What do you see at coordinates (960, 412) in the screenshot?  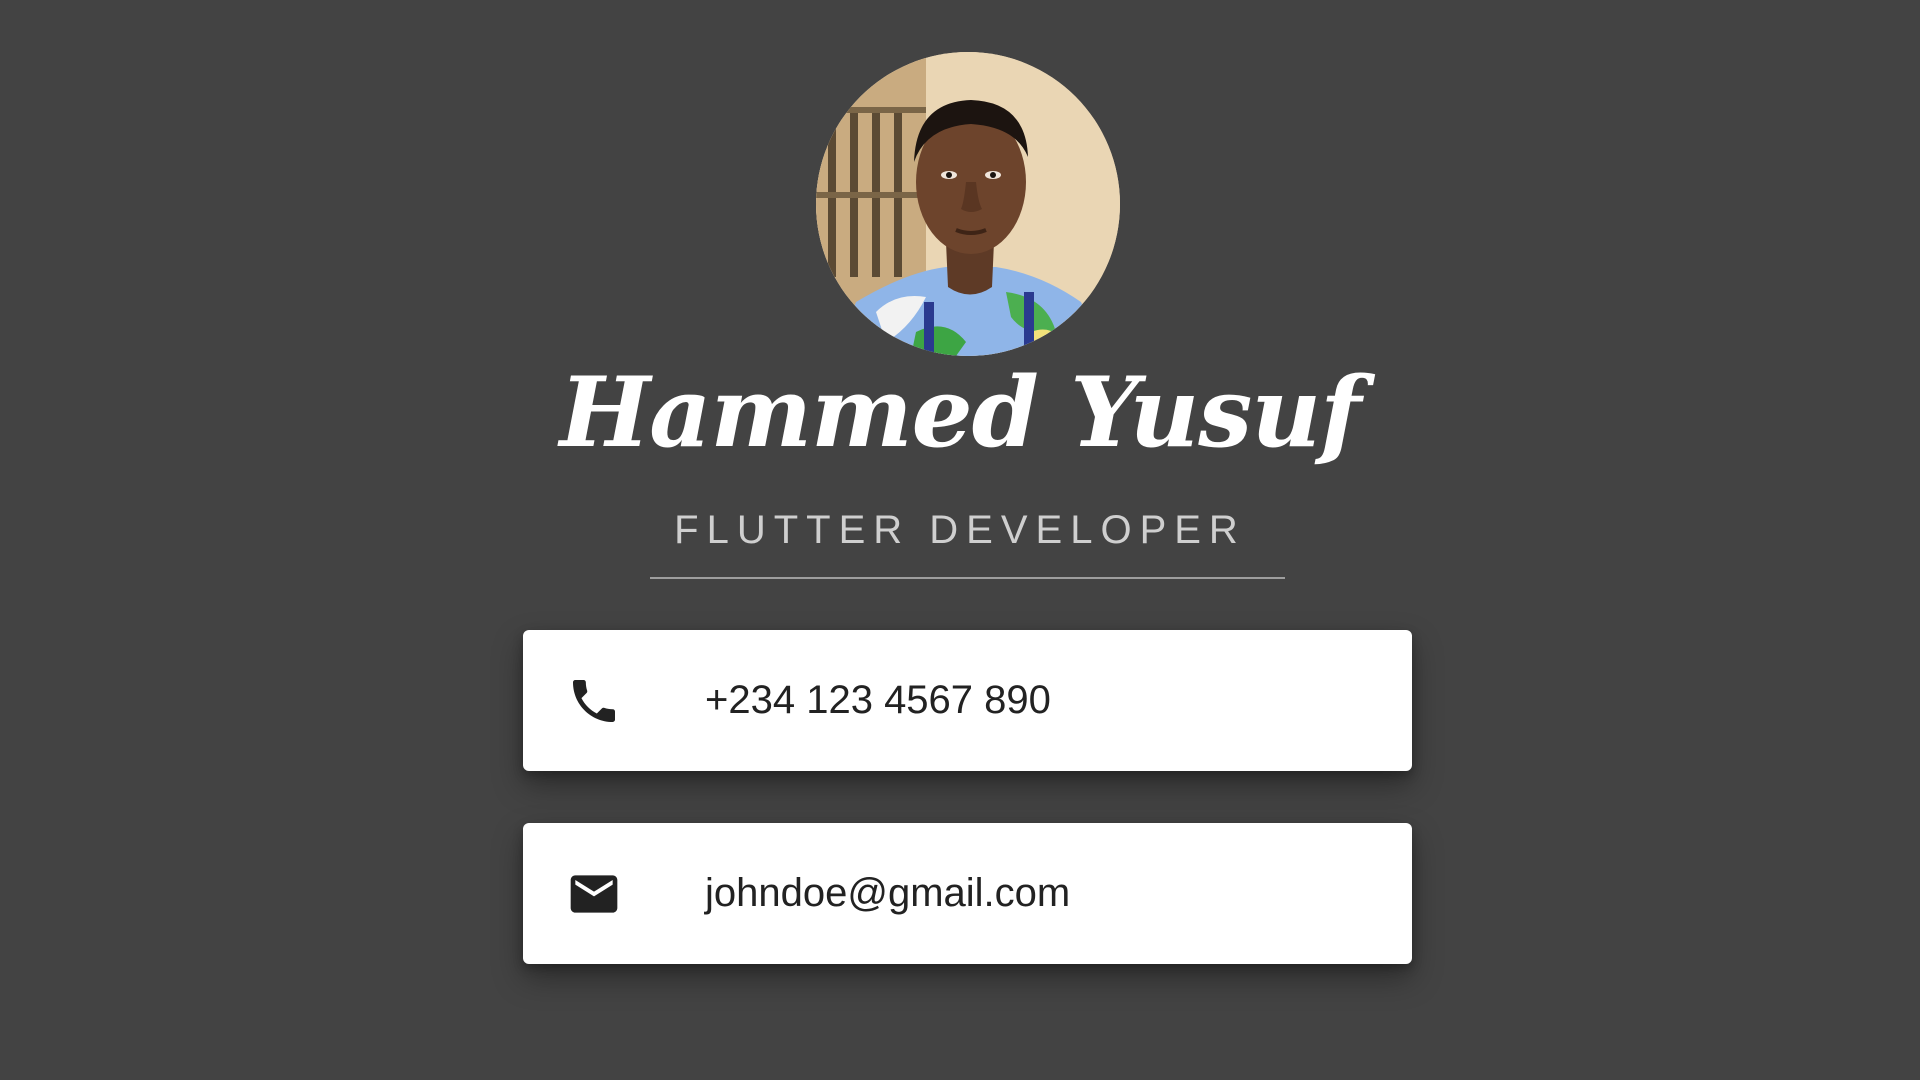 I see `profile-name: Hammed Yusuf` at bounding box center [960, 412].